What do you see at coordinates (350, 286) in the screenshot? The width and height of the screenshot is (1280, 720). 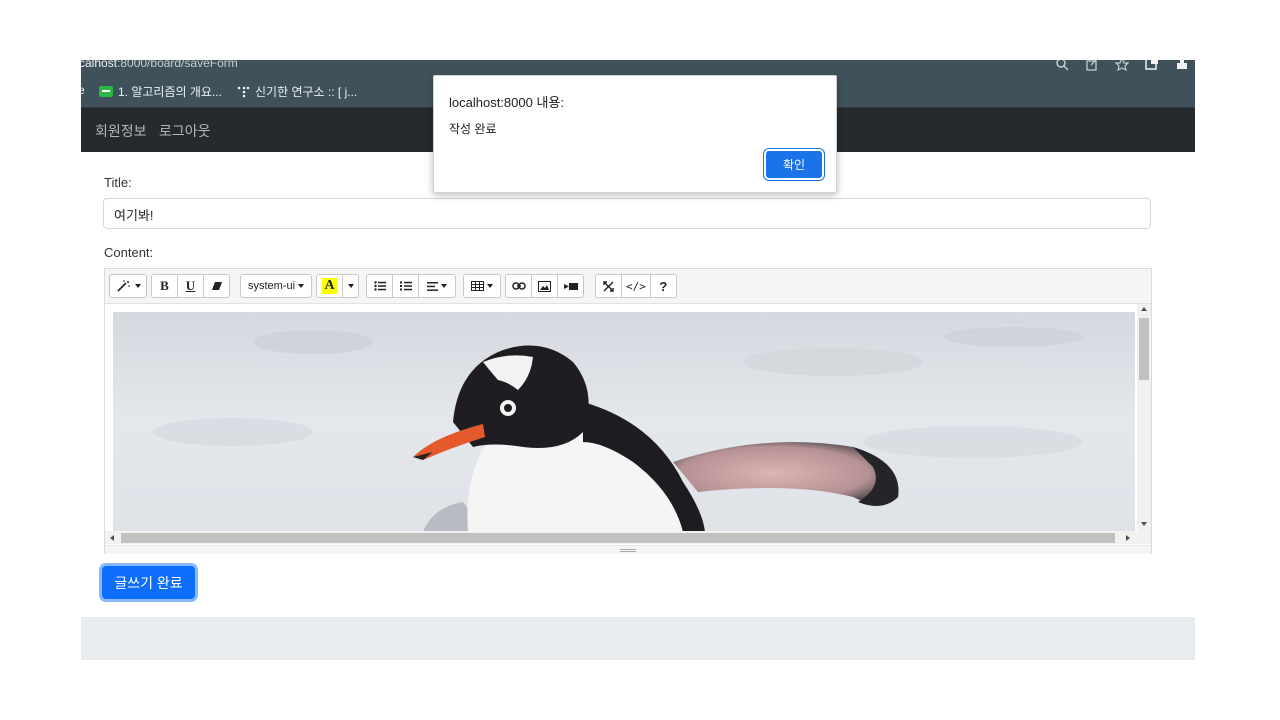 I see `text-color-dropdown-icon` at bounding box center [350, 286].